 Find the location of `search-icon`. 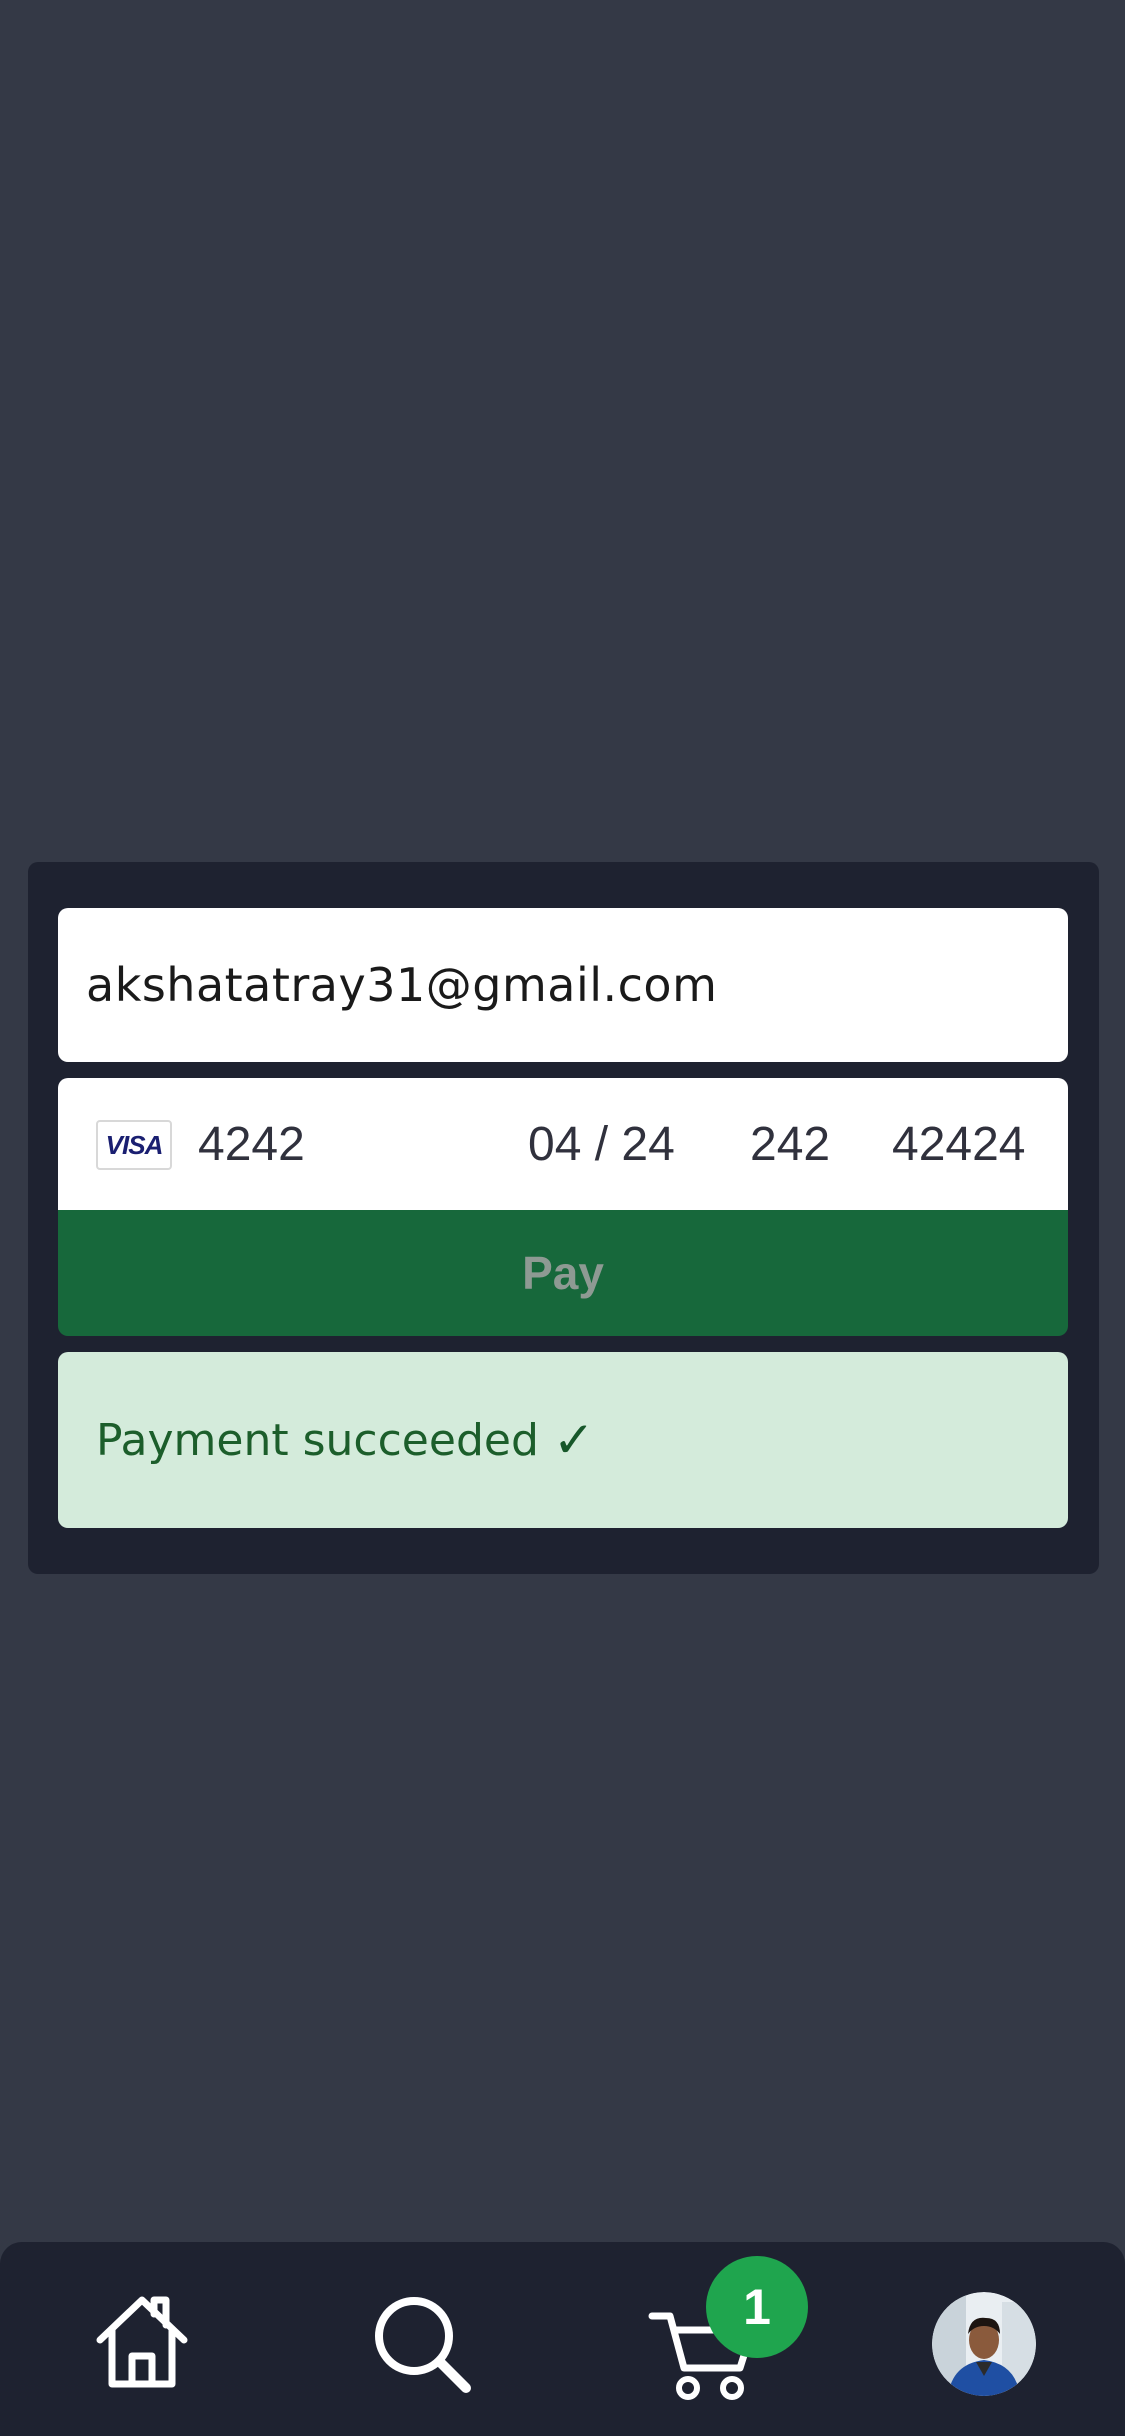

search-icon is located at coordinates (423, 2345).